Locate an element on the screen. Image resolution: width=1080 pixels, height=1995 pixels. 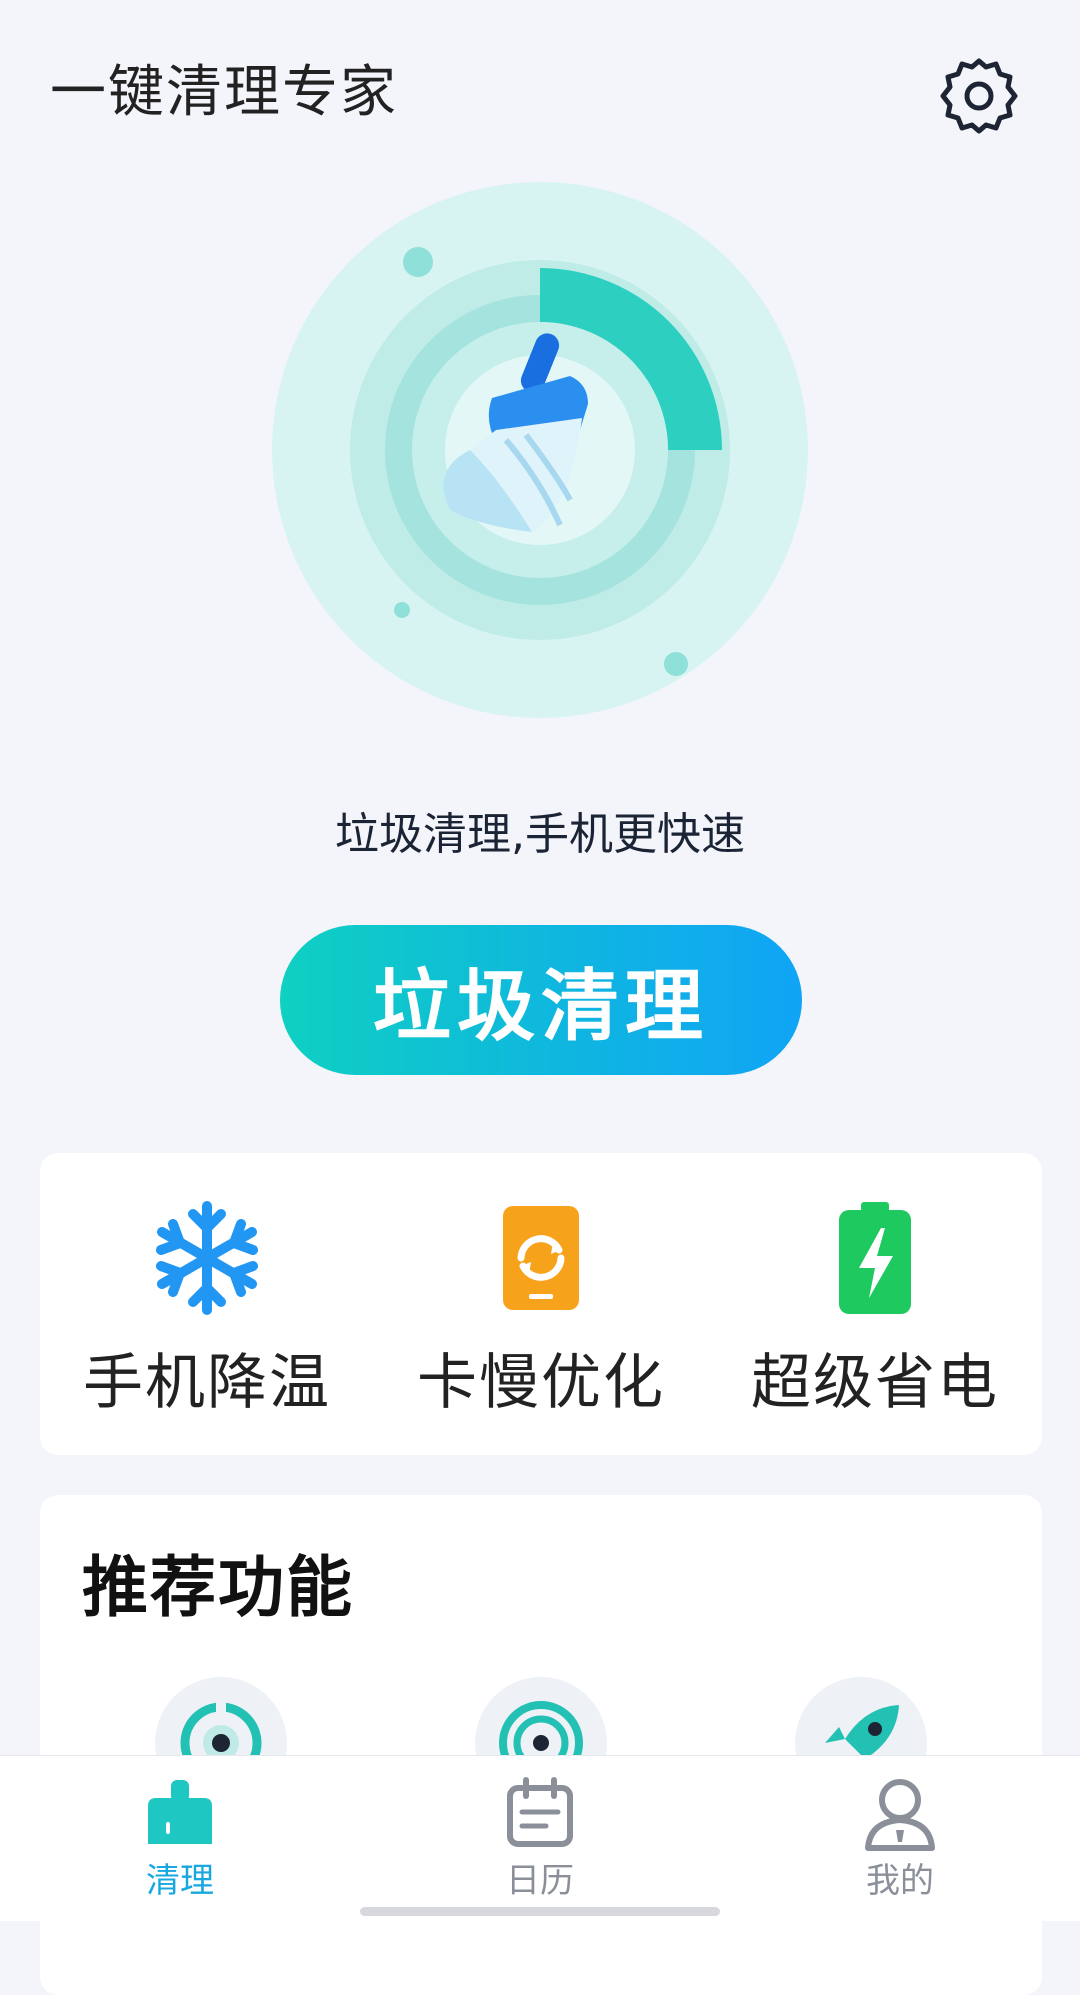
hero-illustration is located at coordinates (540, 450).